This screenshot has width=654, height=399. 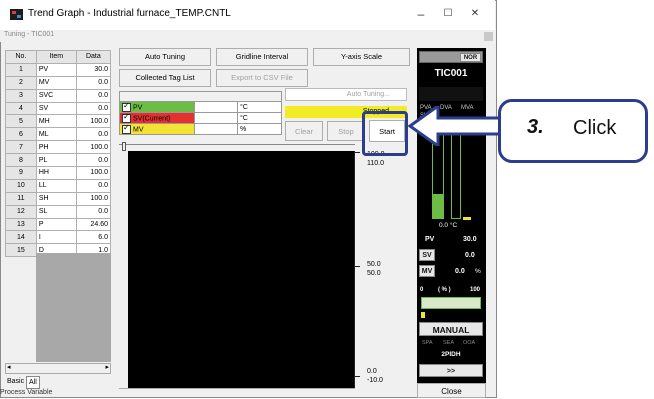 I want to click on sv-button: SV, so click(x=427, y=255).